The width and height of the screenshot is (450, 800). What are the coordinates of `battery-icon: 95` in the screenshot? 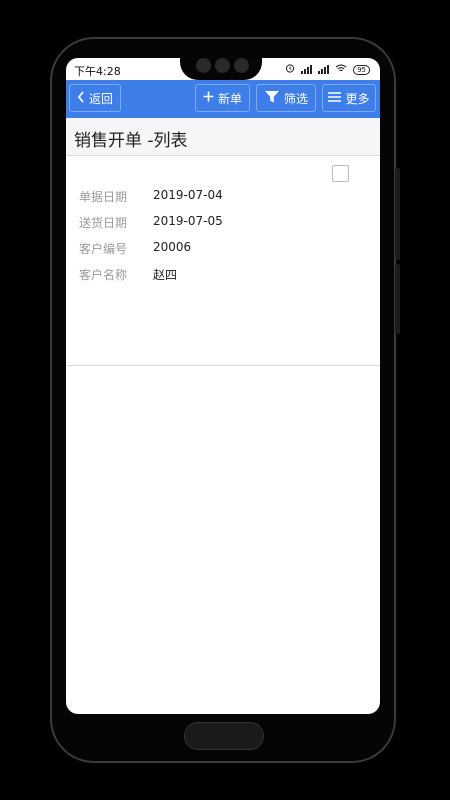 It's located at (361, 69).